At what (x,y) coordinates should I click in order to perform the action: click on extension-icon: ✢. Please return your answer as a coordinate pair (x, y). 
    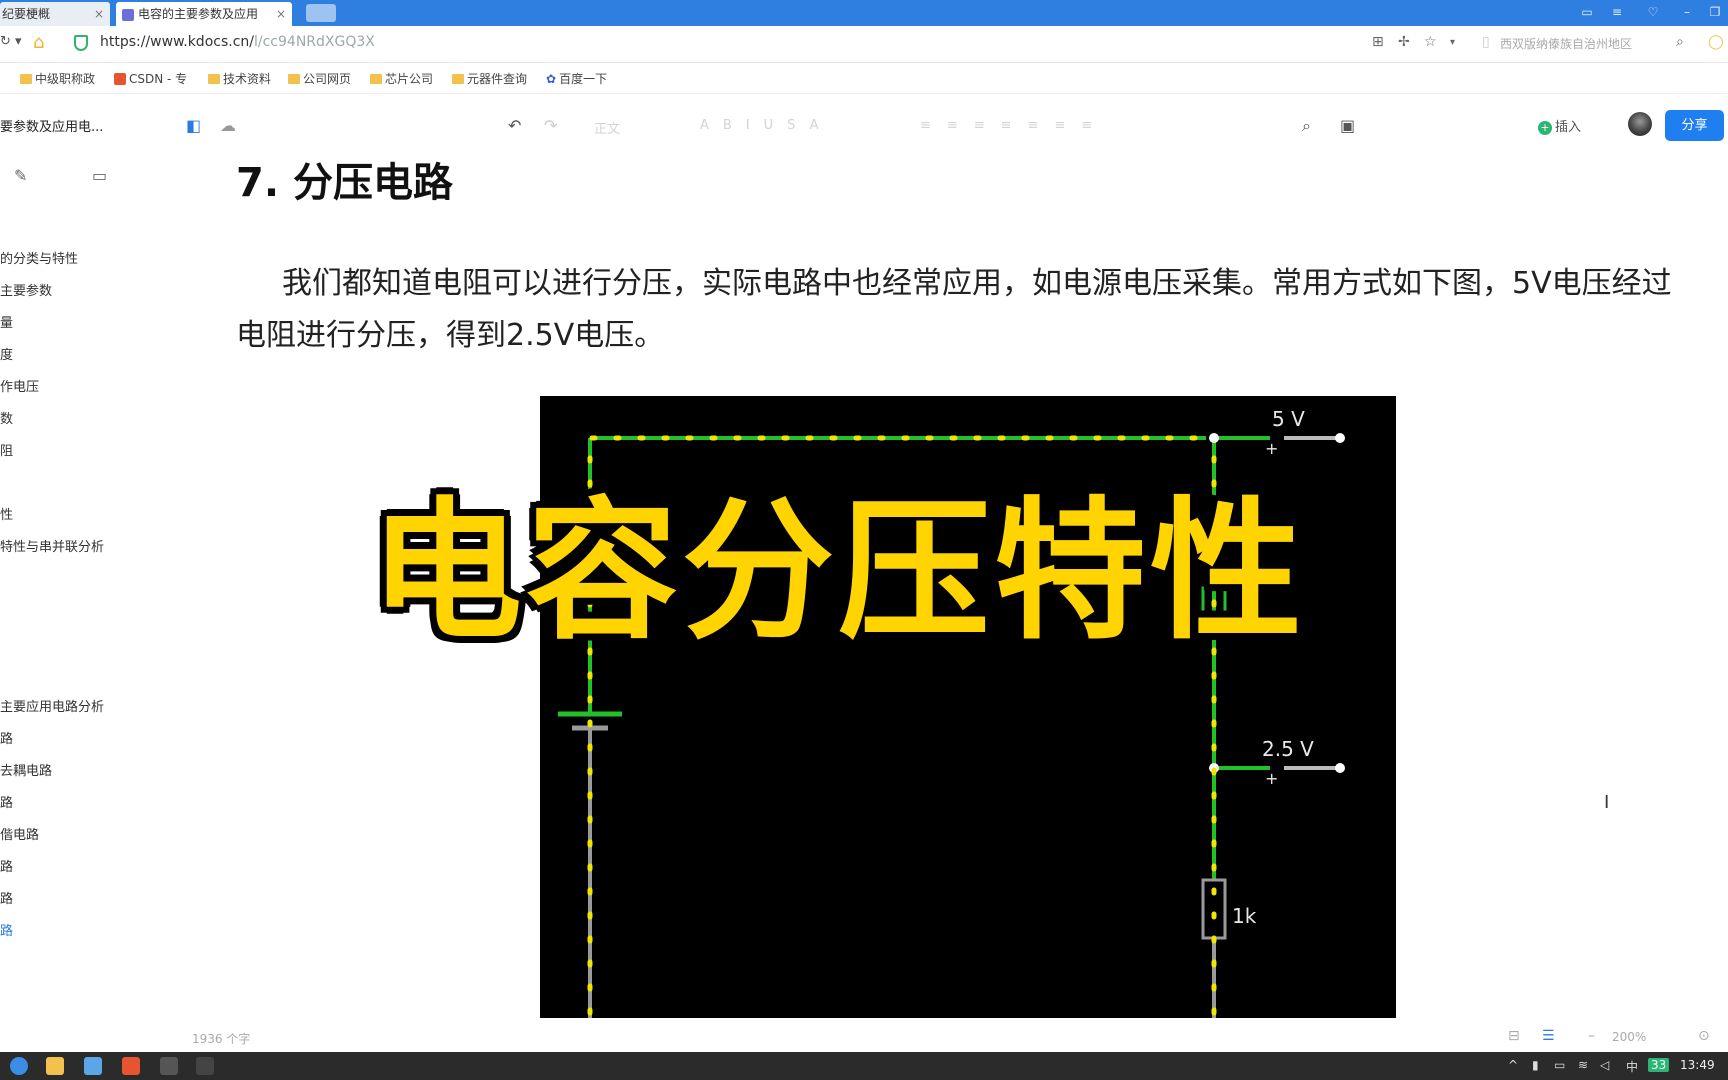
    Looking at the image, I should click on (1404, 42).